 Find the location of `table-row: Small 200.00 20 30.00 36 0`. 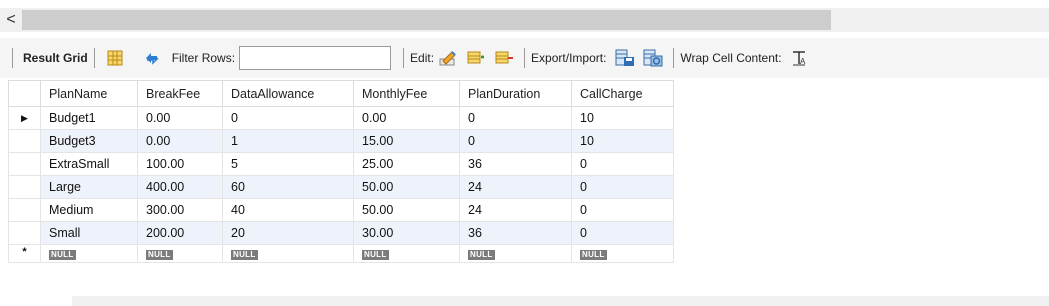

table-row: Small 200.00 20 30.00 36 0 is located at coordinates (341, 233).